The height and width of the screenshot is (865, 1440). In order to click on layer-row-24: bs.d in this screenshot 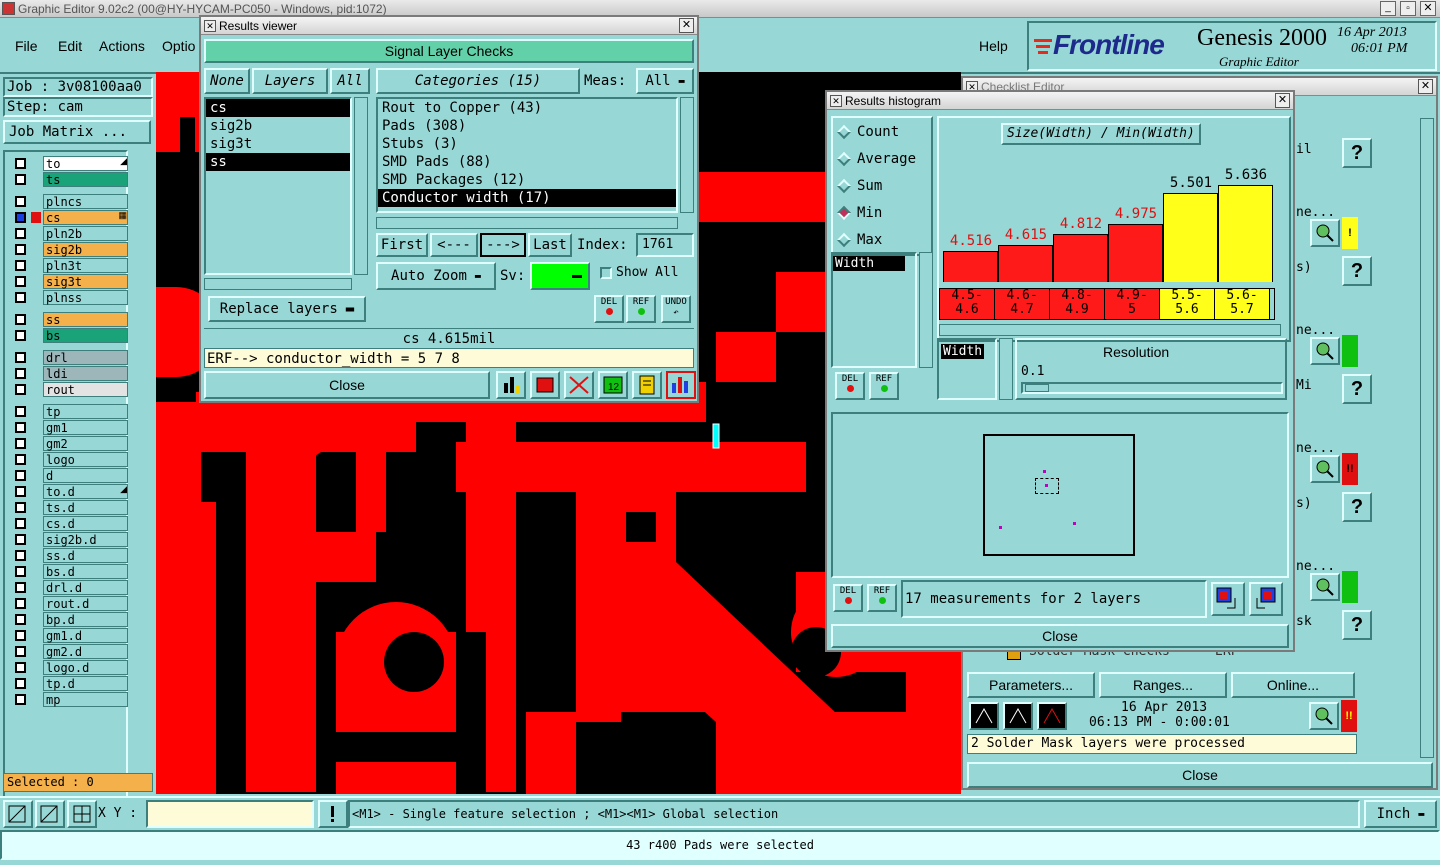, I will do `click(70, 571)`.